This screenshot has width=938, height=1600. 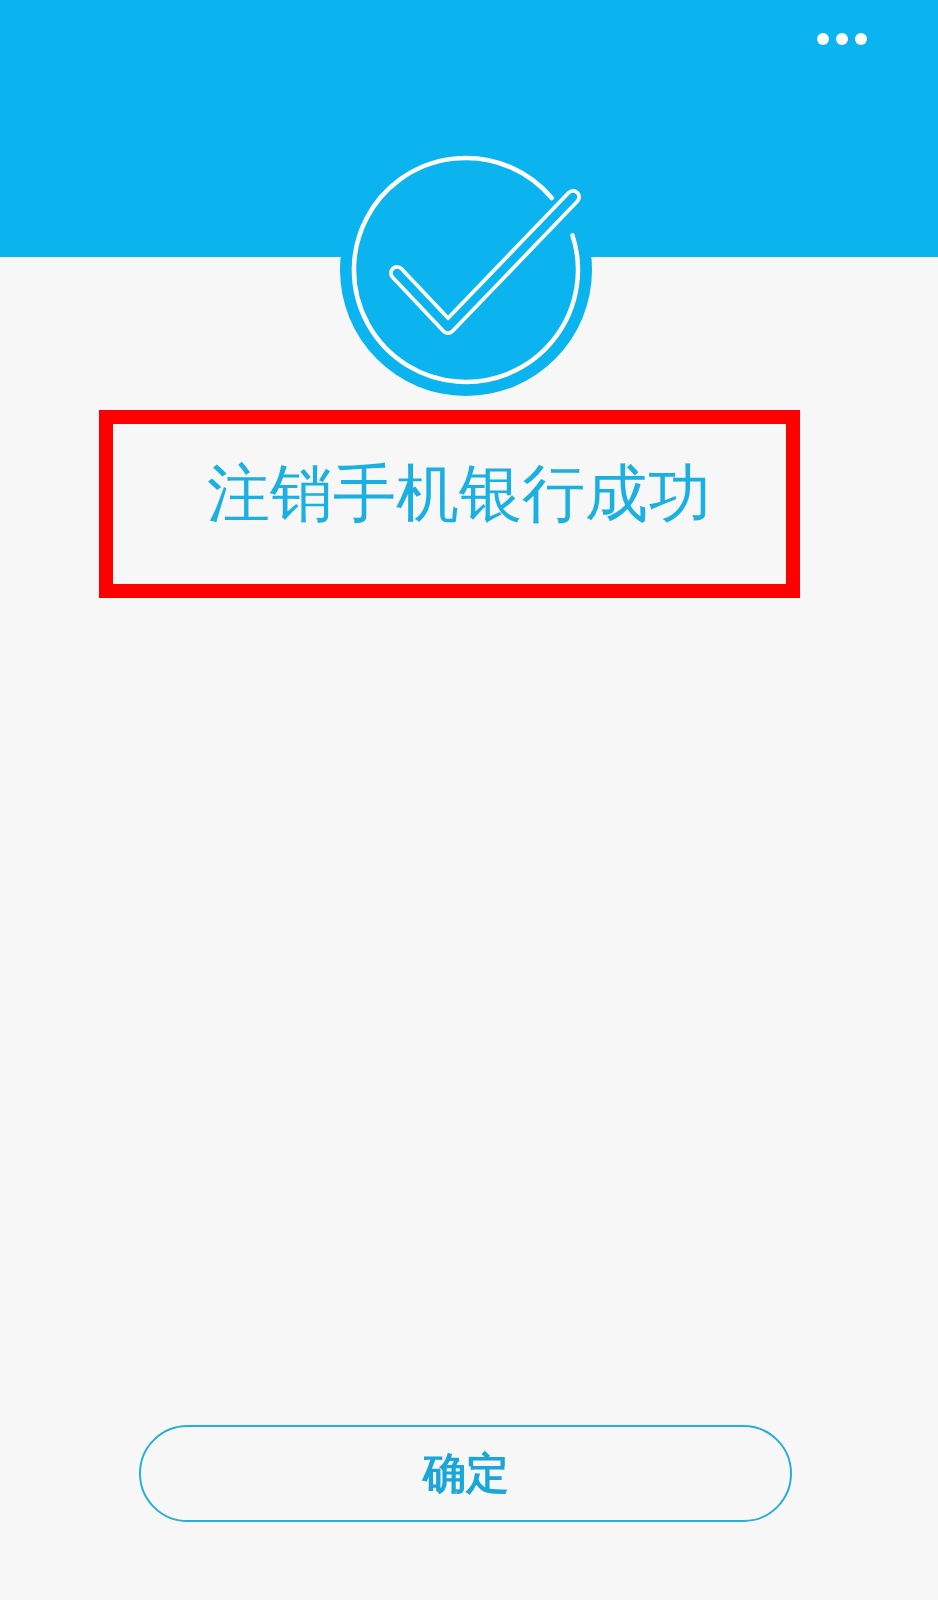 I want to click on success-message: 注销手机银行成功, so click(x=459, y=494).